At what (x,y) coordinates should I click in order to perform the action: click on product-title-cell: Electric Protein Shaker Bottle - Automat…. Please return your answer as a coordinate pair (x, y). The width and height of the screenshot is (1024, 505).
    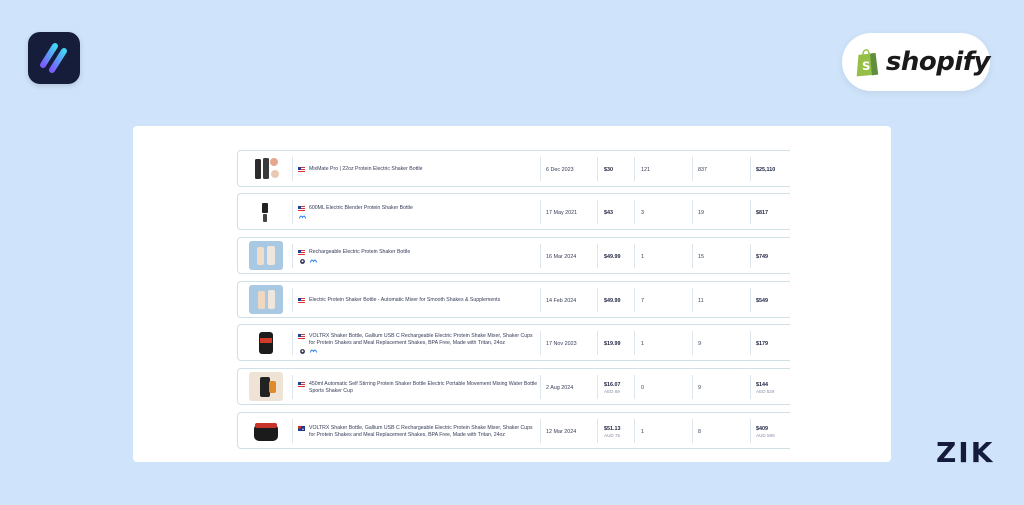
    Looking at the image, I should click on (418, 300).